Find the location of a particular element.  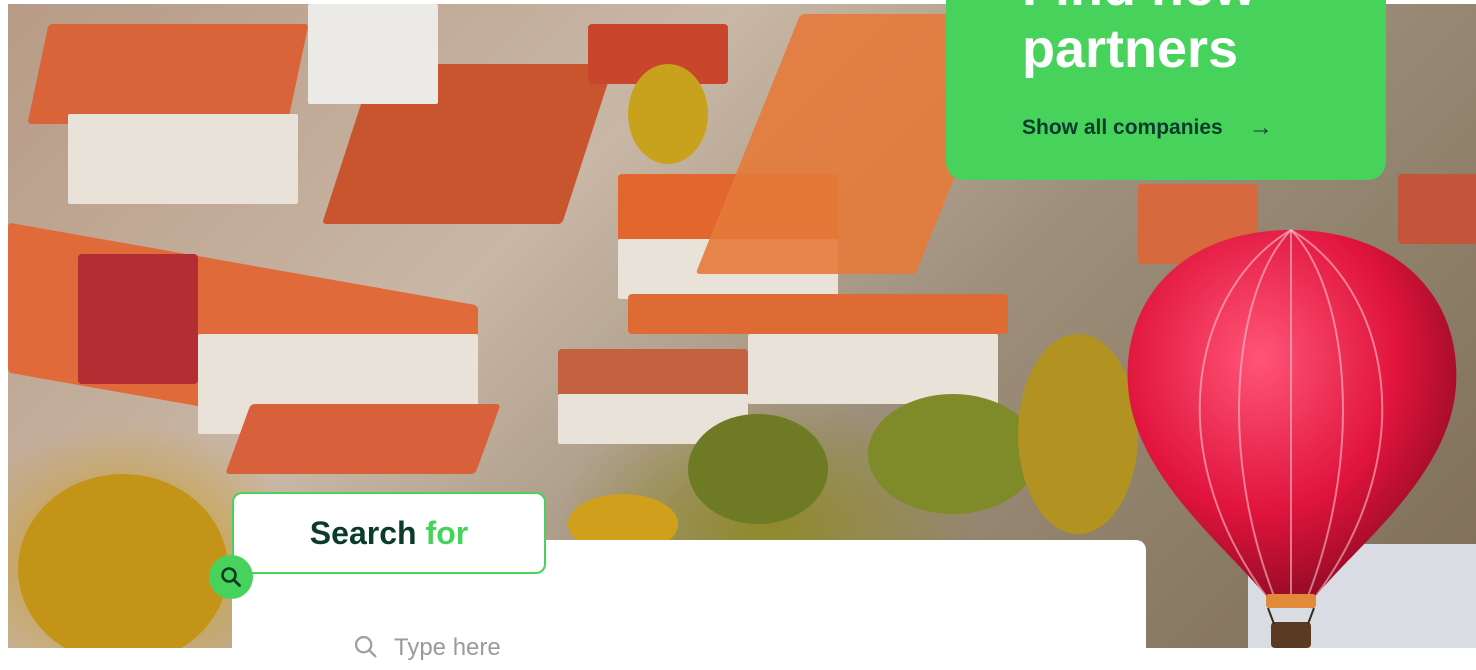

search-for-tab: Search for is located at coordinates (389, 533).